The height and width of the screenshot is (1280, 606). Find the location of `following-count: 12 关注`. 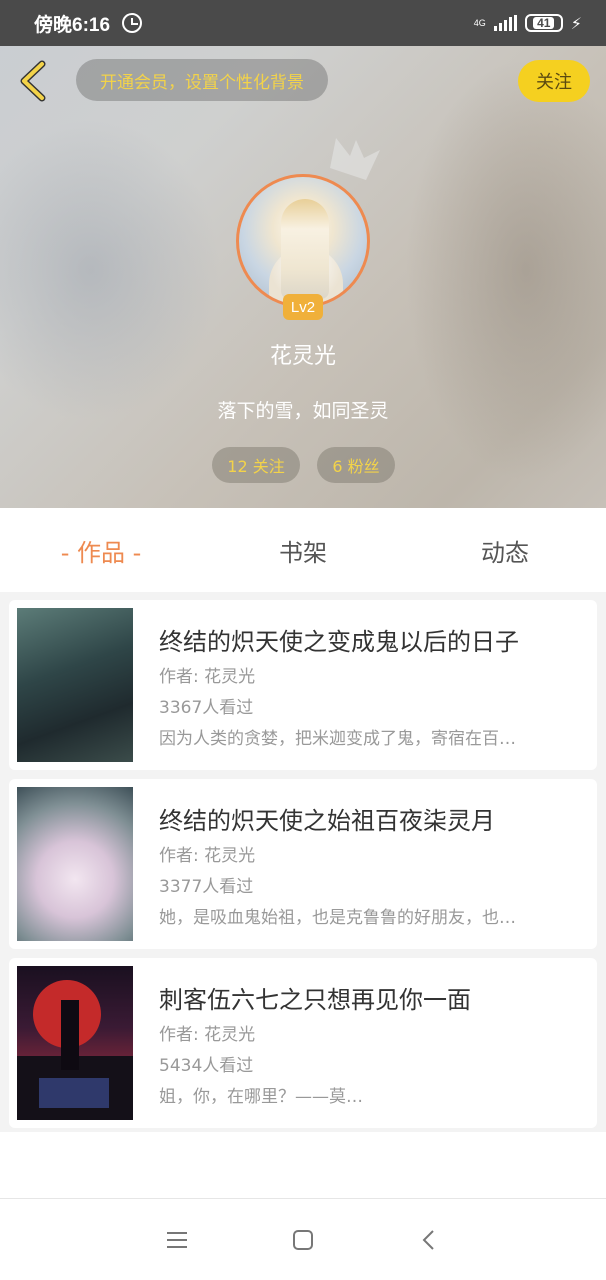

following-count: 12 关注 is located at coordinates (256, 465).